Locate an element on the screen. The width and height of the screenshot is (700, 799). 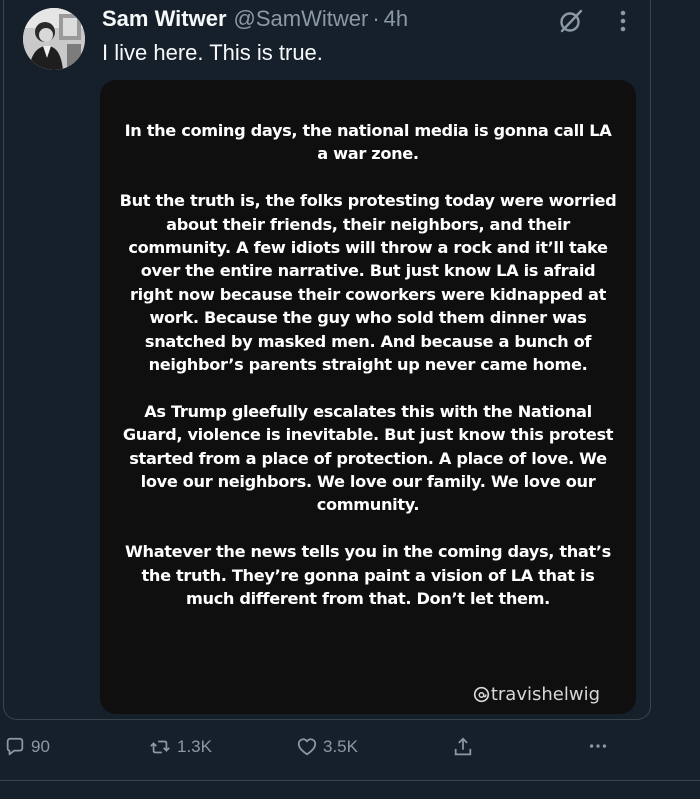
avatar is located at coordinates (54, 39).